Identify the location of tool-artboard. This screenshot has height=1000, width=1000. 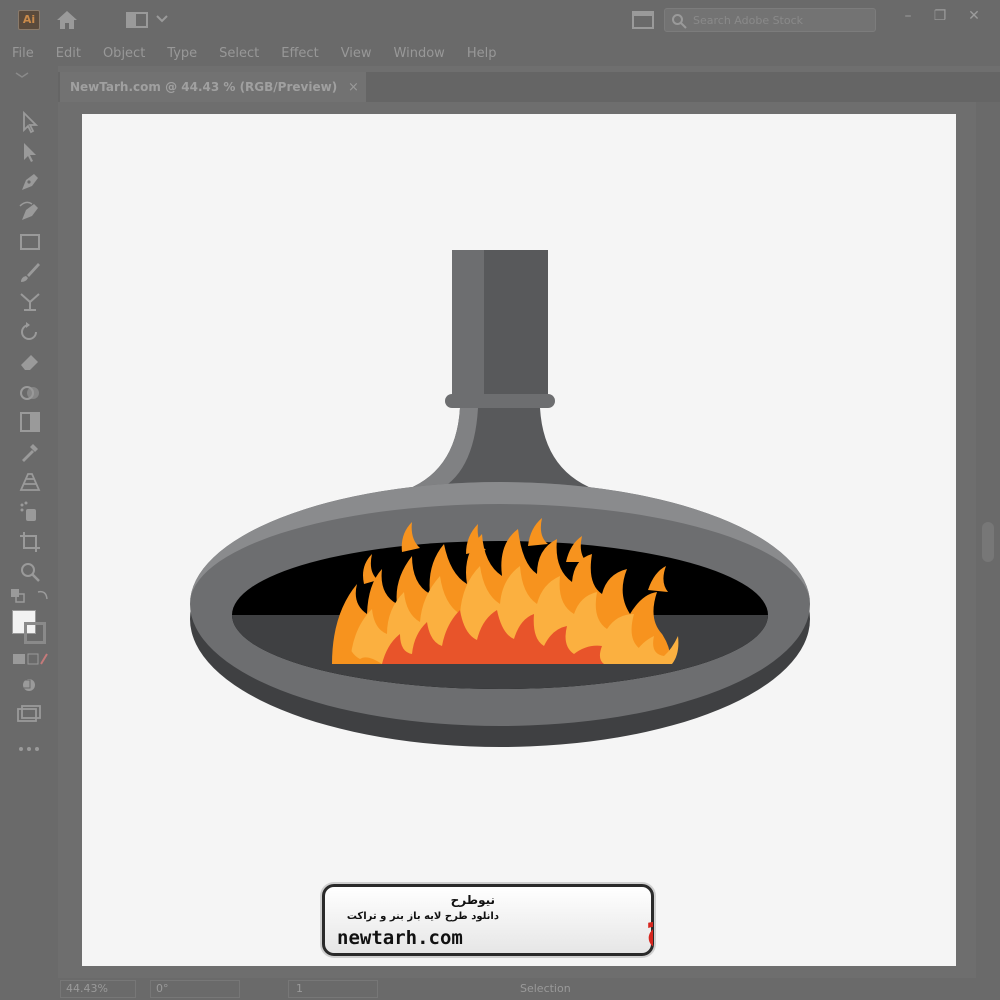
(30, 542).